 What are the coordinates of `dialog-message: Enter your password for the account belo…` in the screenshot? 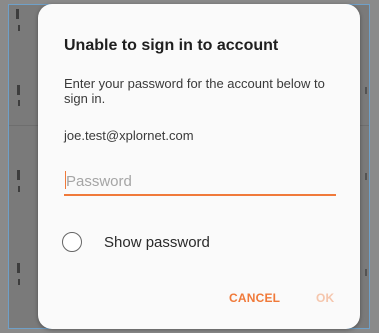 It's located at (194, 91).